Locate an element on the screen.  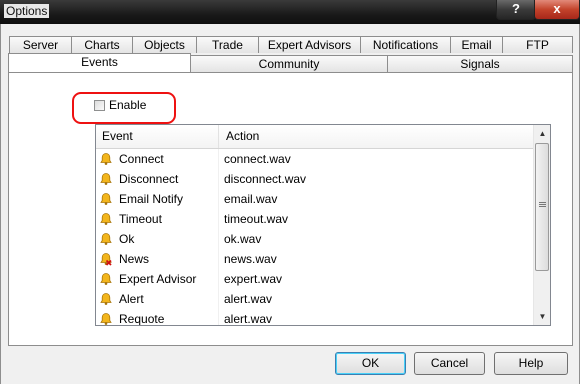
ok-button: OK is located at coordinates (370, 363).